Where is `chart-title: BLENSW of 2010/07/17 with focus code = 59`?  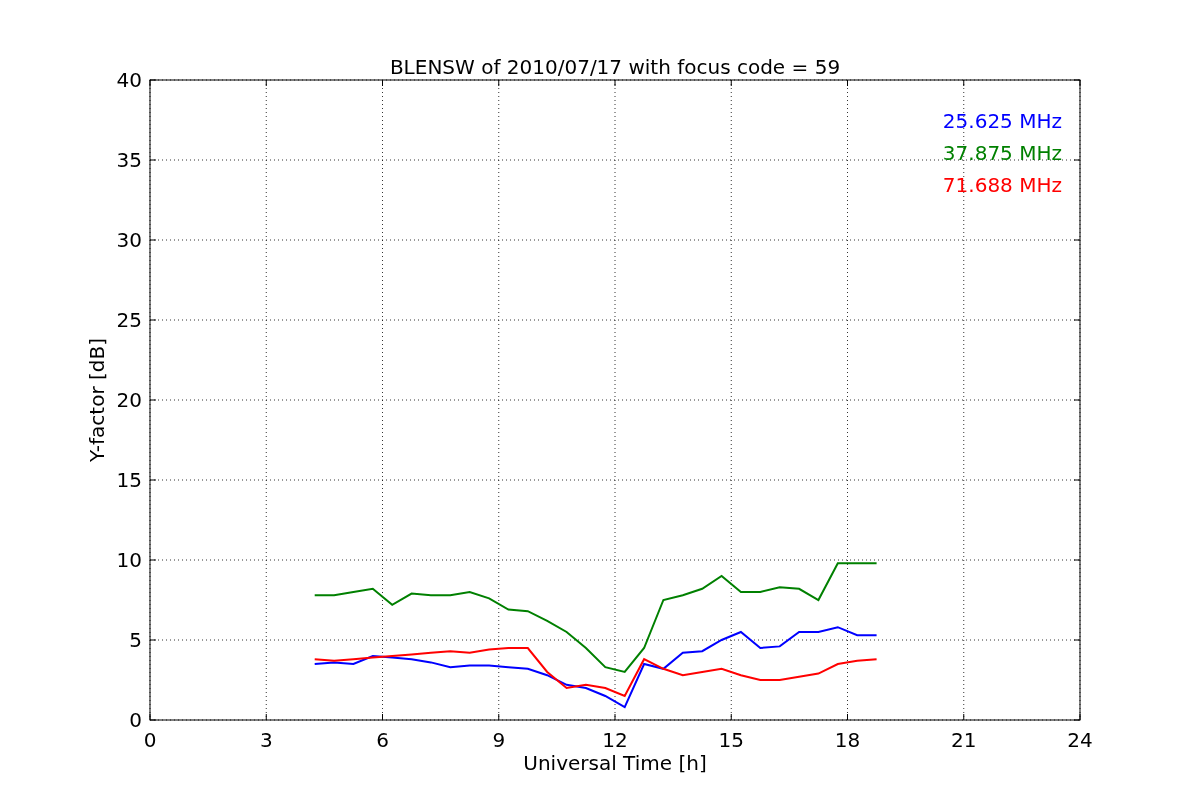
chart-title: BLENSW of 2010/07/17 with focus code = 59 is located at coordinates (615, 67).